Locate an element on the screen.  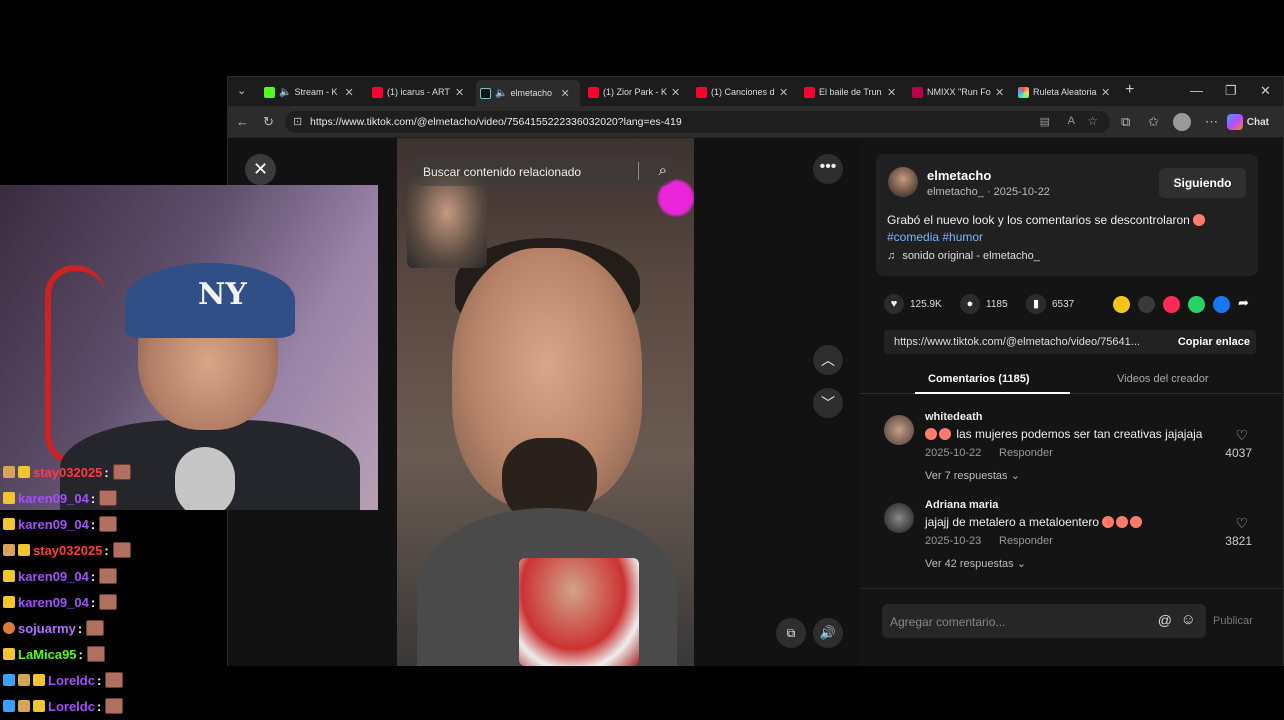
gift-badge-icon is located at coordinates (9, 550).